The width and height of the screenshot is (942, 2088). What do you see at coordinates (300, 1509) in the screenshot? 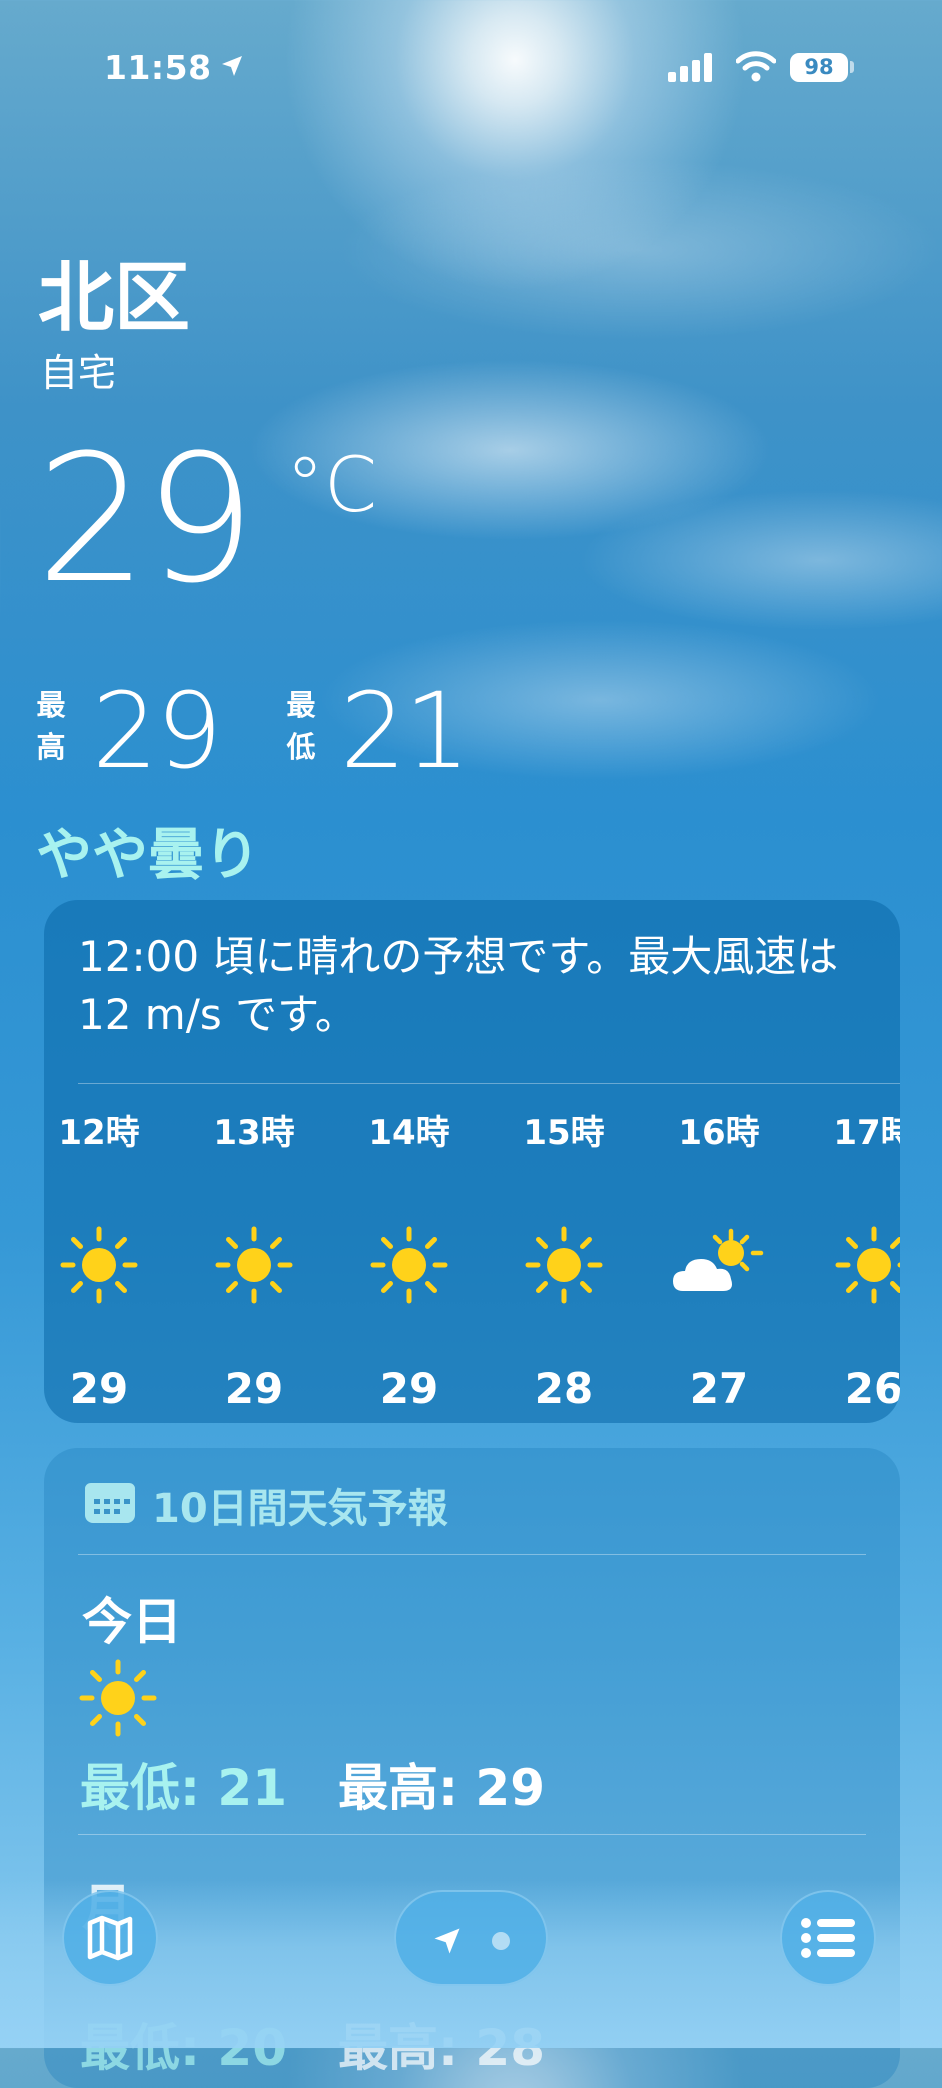
I see `ten-day-title: 10日間天気予報` at bounding box center [300, 1509].